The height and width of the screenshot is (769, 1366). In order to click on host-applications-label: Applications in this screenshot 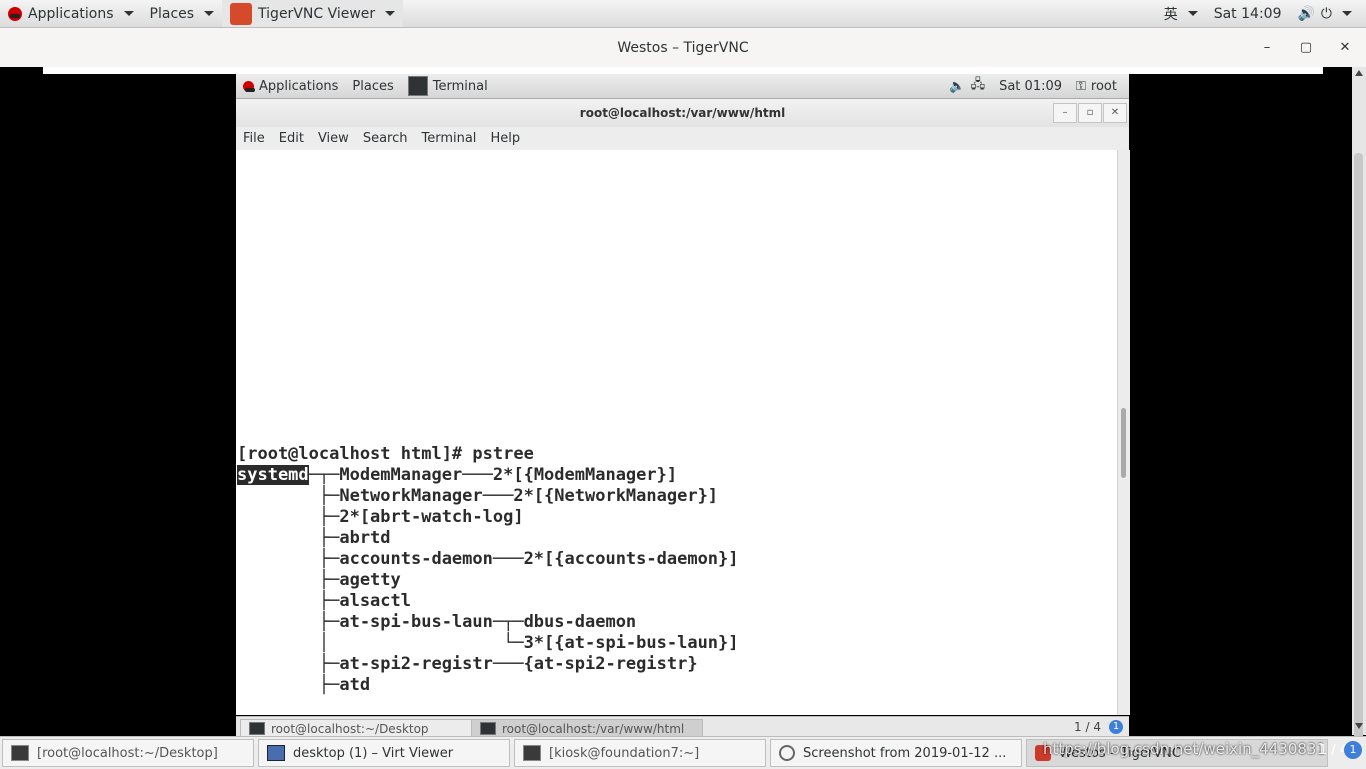, I will do `click(71, 13)`.